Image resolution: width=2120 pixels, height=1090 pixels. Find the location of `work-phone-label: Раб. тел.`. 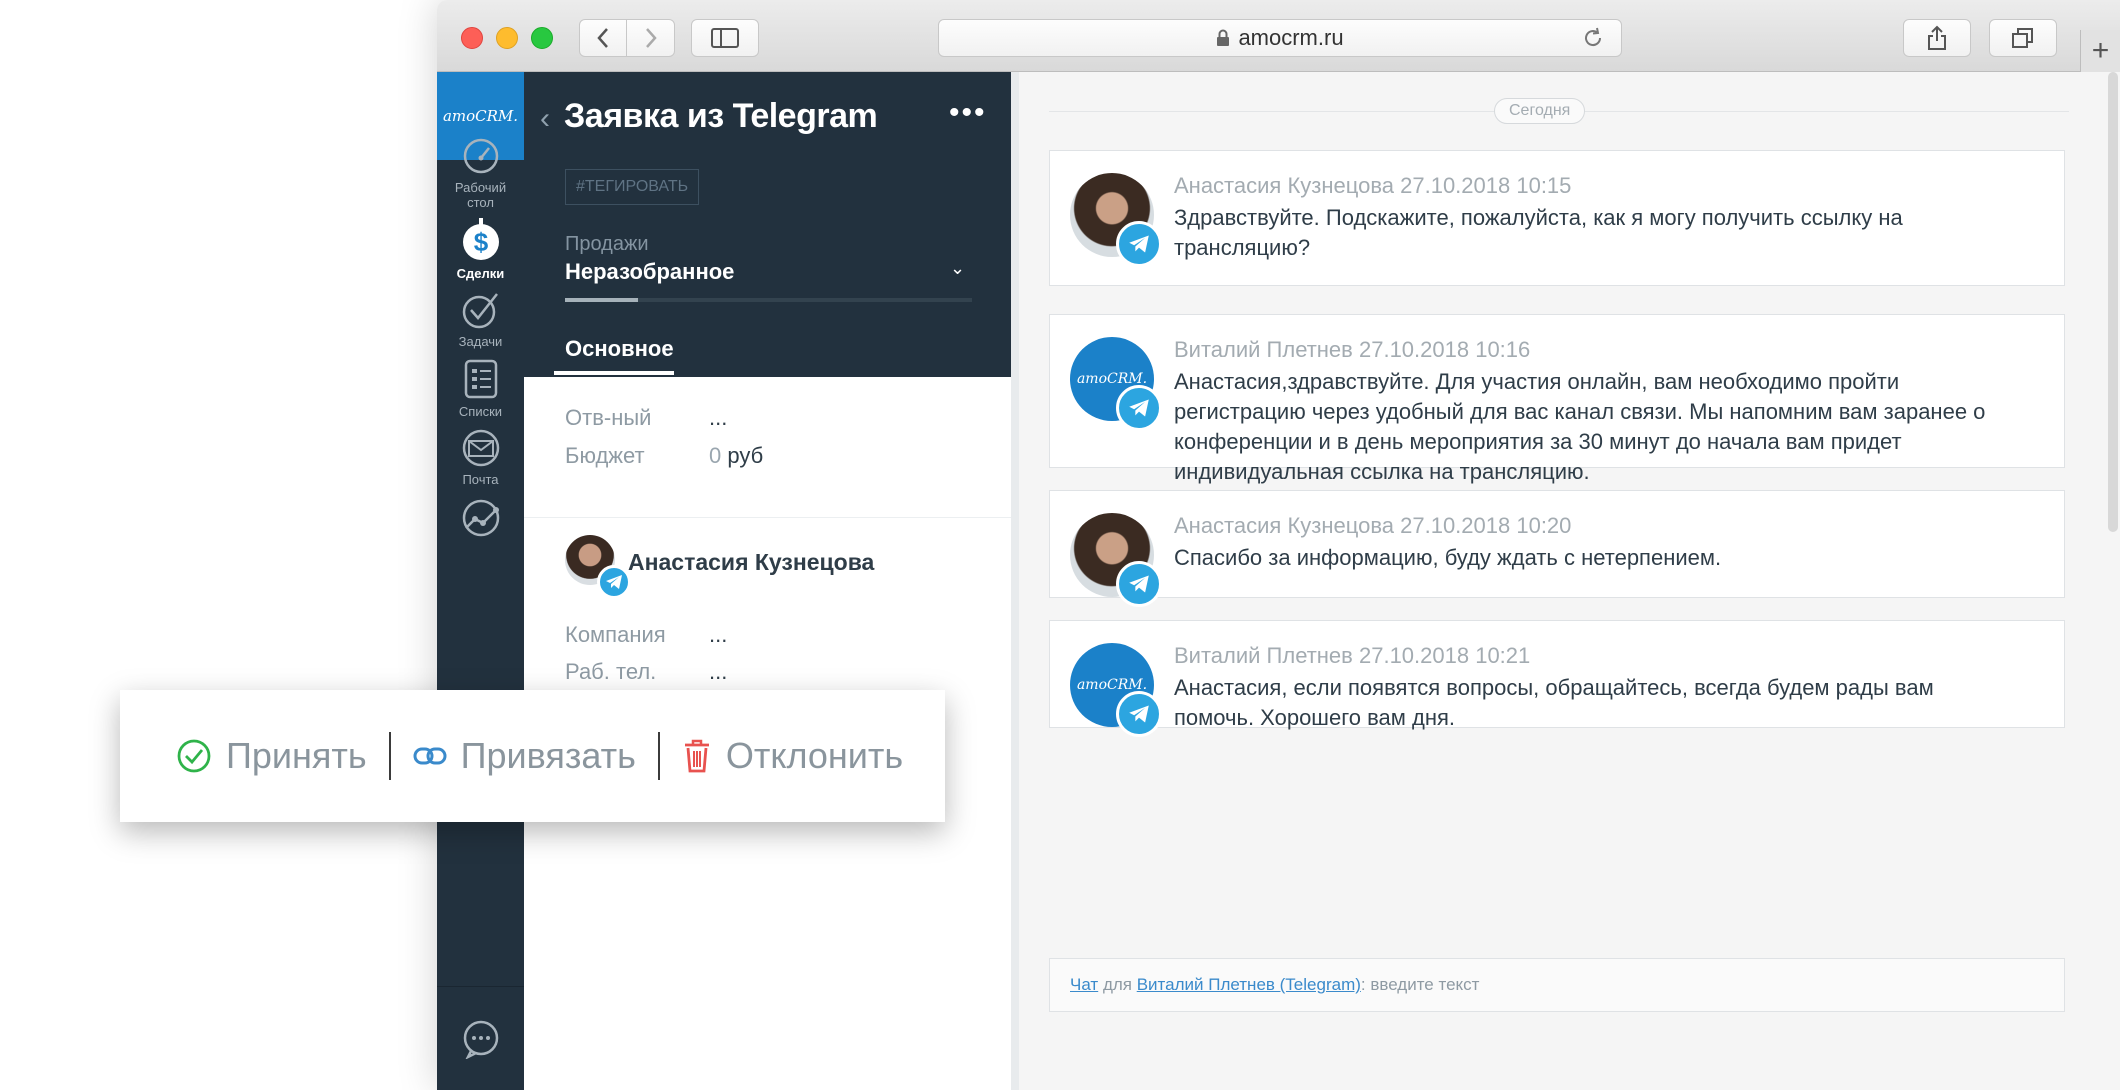

work-phone-label: Раб. тел. is located at coordinates (611, 671).